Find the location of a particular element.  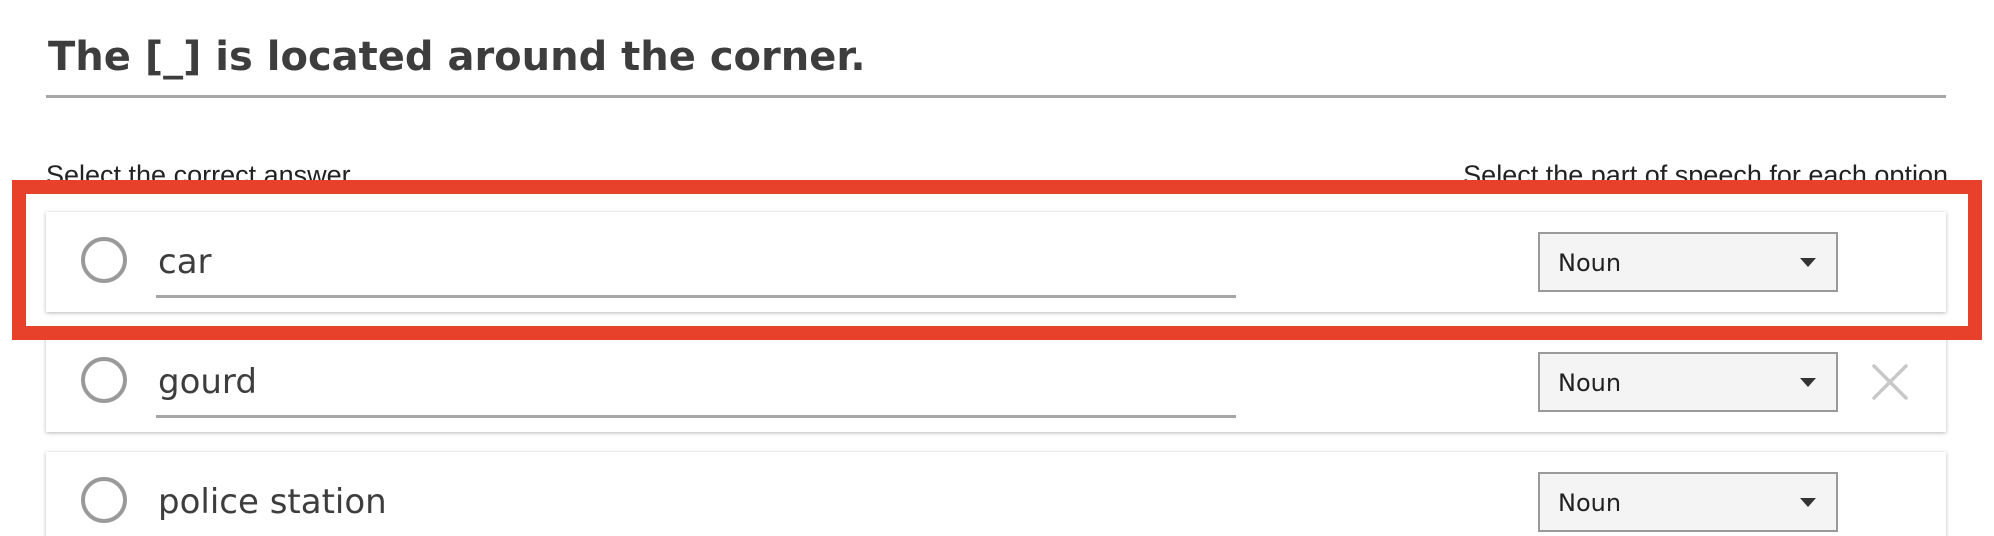

question-field: The [_] is located around the corner. is located at coordinates (996, 64).